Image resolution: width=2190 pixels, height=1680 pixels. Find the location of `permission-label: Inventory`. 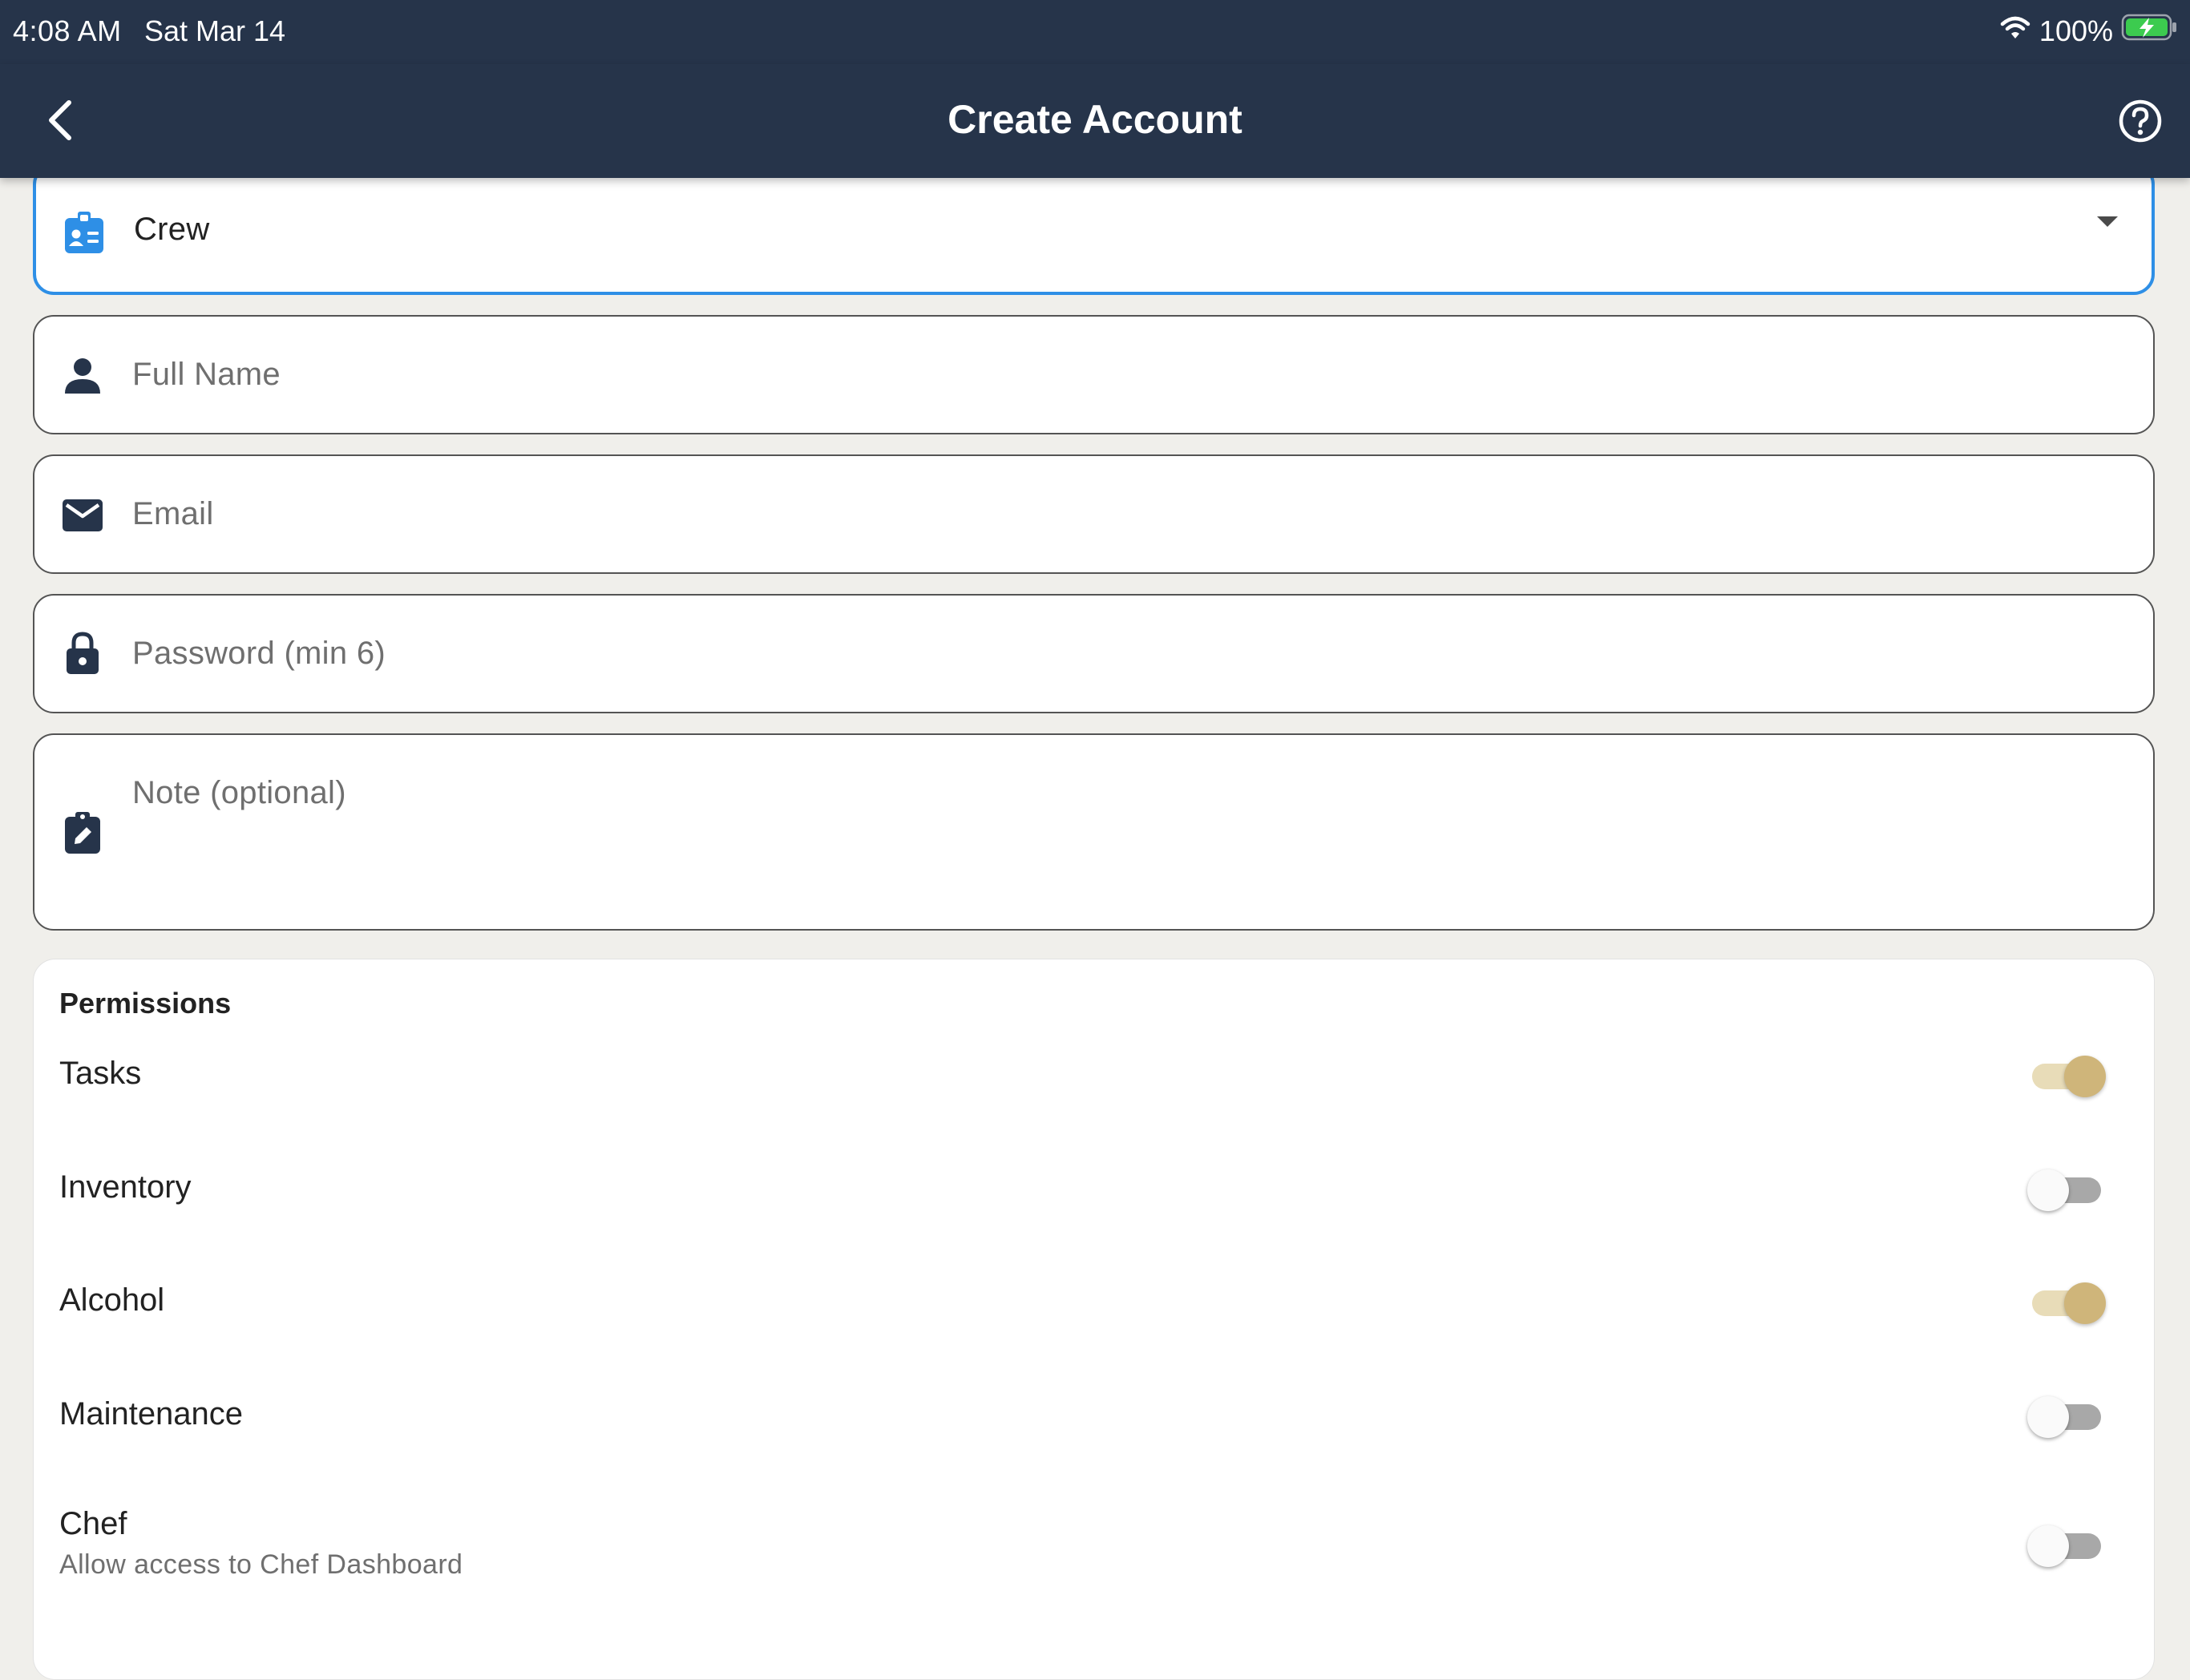

permission-label: Inventory is located at coordinates (125, 1187).